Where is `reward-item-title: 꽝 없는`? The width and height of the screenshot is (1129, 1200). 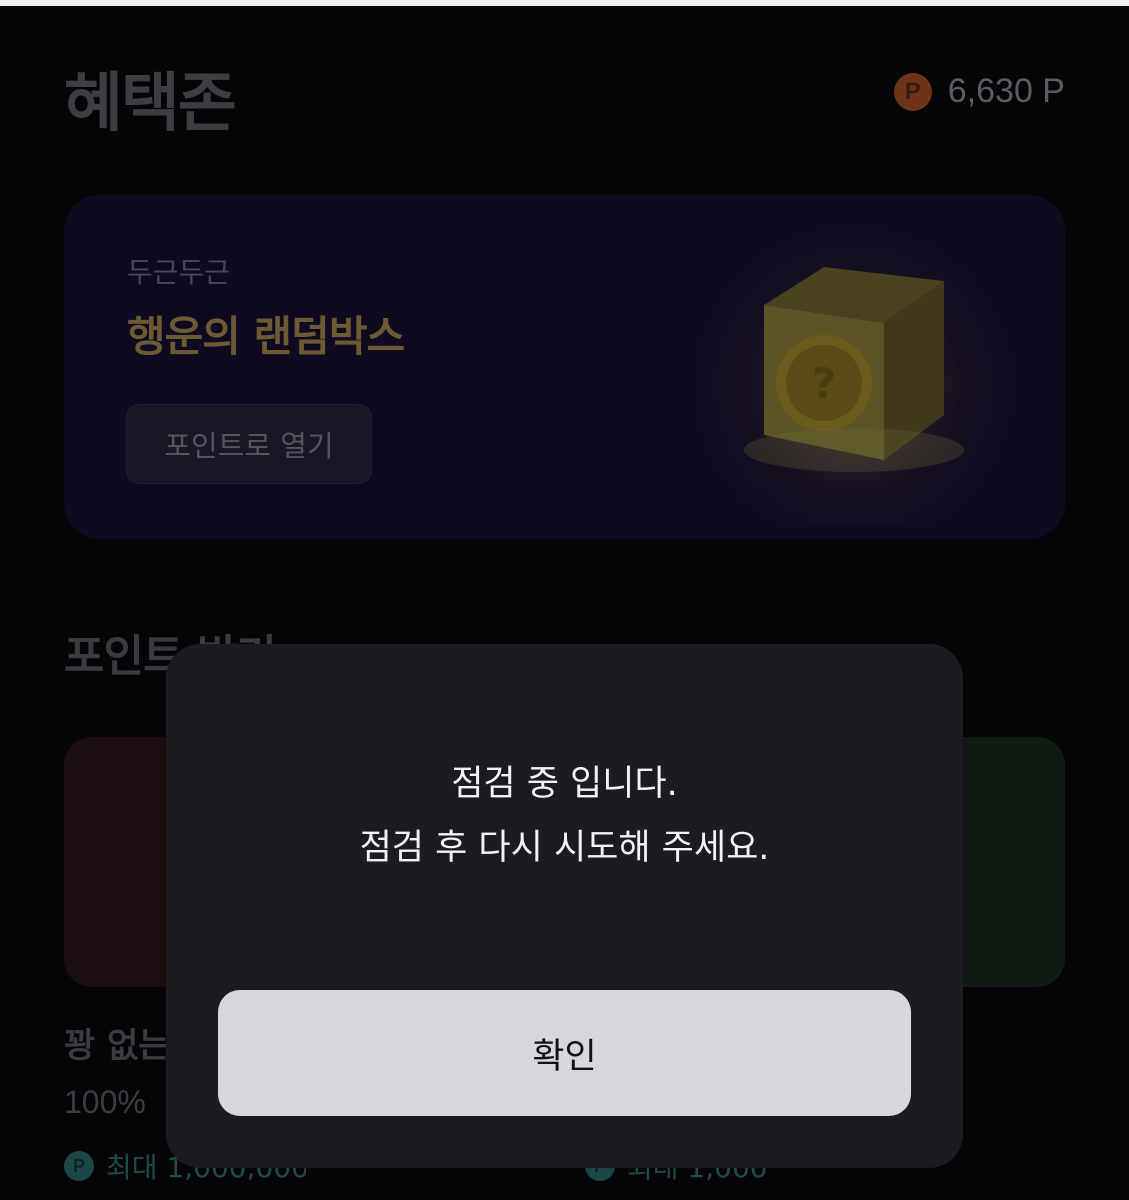
reward-item-title: 꽝 없는 is located at coordinates (117, 1046).